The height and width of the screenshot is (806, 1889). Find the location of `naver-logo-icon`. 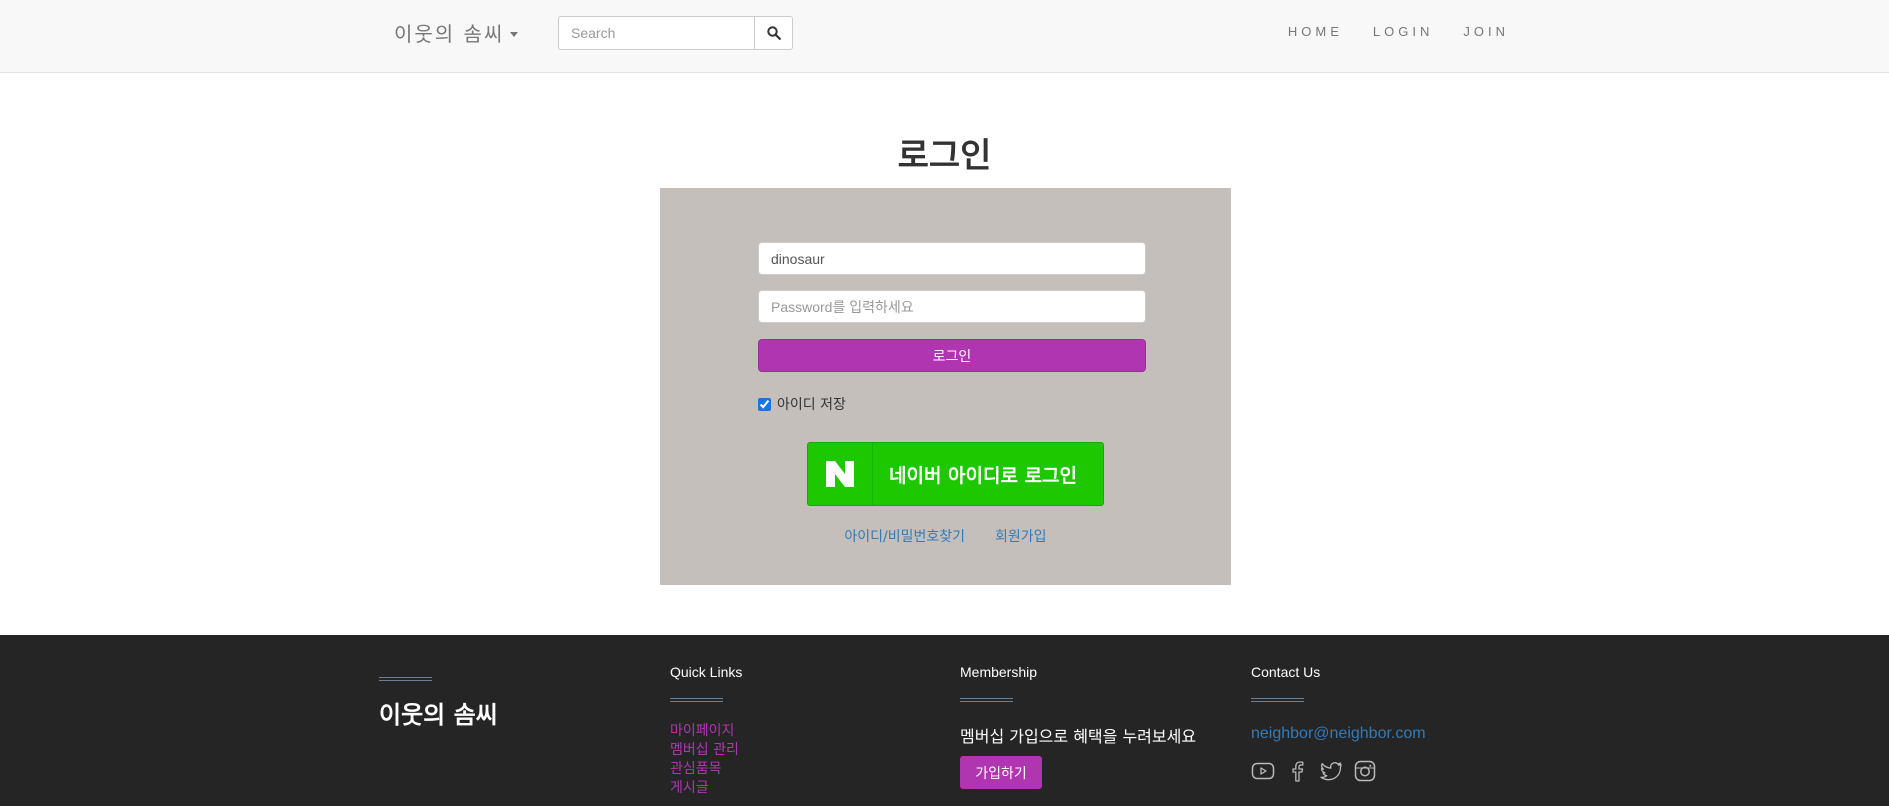

naver-logo-icon is located at coordinates (840, 474).